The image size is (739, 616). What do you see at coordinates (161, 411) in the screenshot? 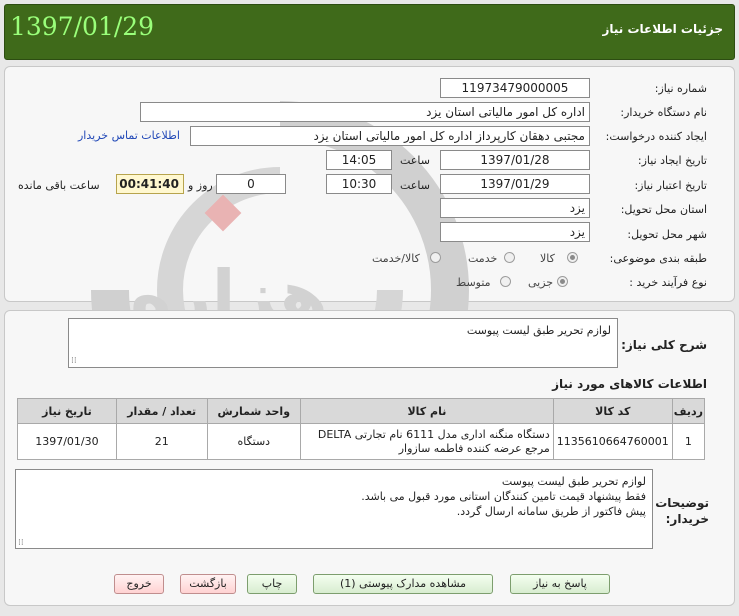
I see `col-qty: تعداد / مقدار` at bounding box center [161, 411].